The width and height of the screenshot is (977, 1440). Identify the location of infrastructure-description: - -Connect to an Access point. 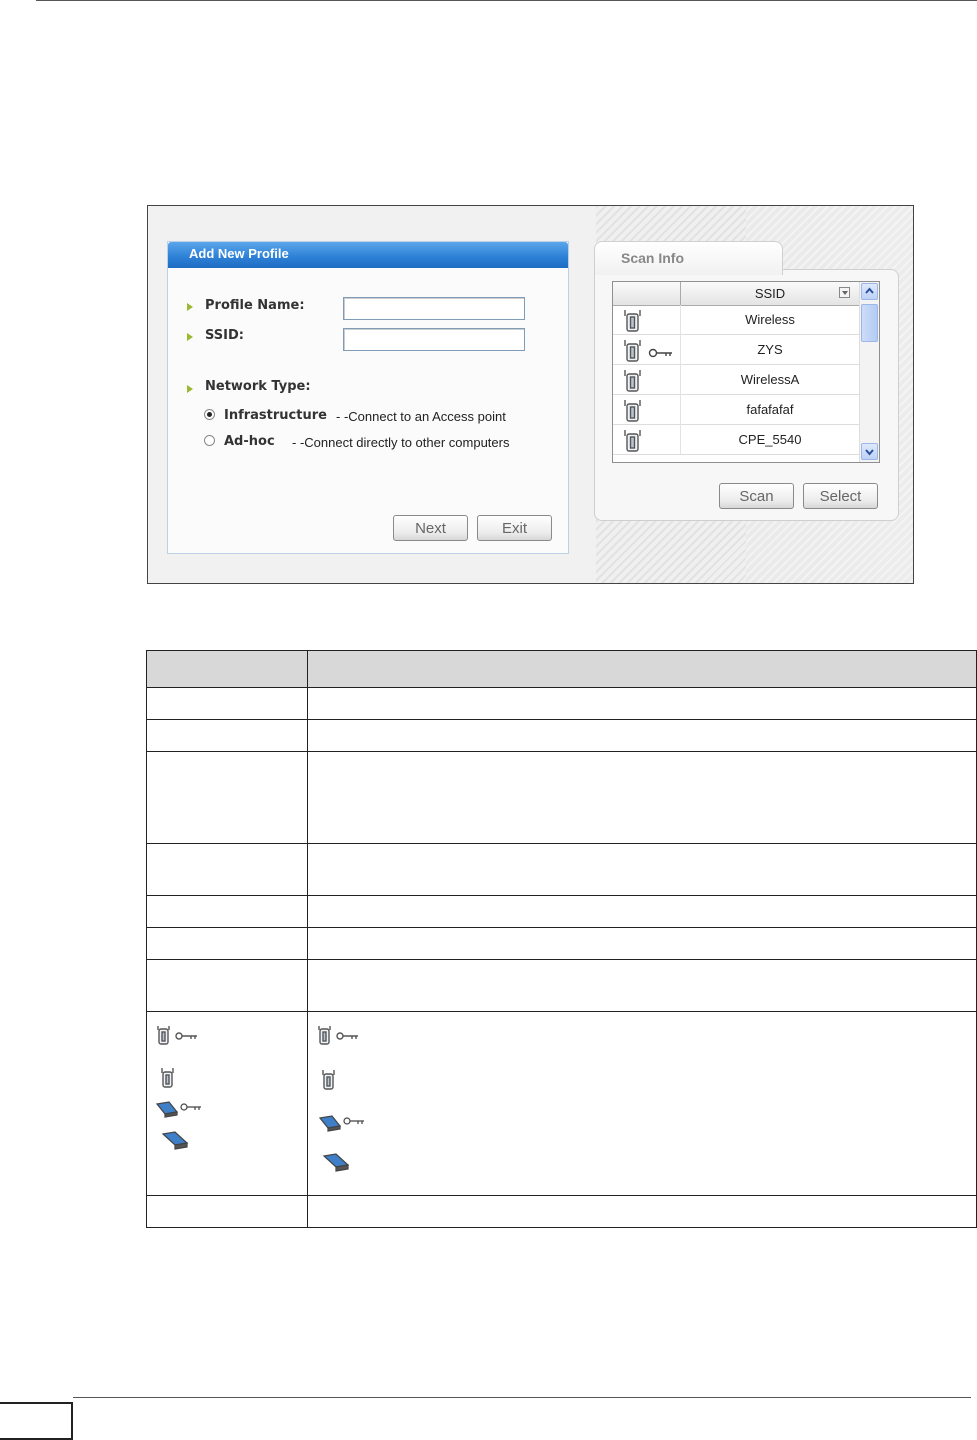
(421, 416).